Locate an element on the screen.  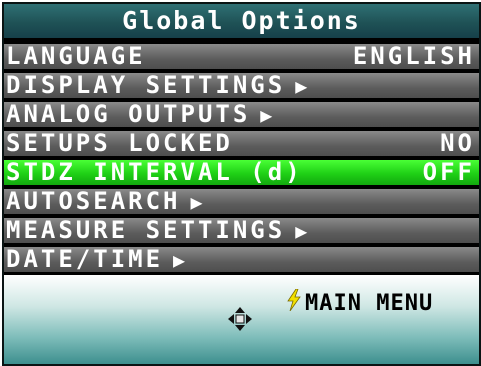
lightning-icon is located at coordinates (294, 302).